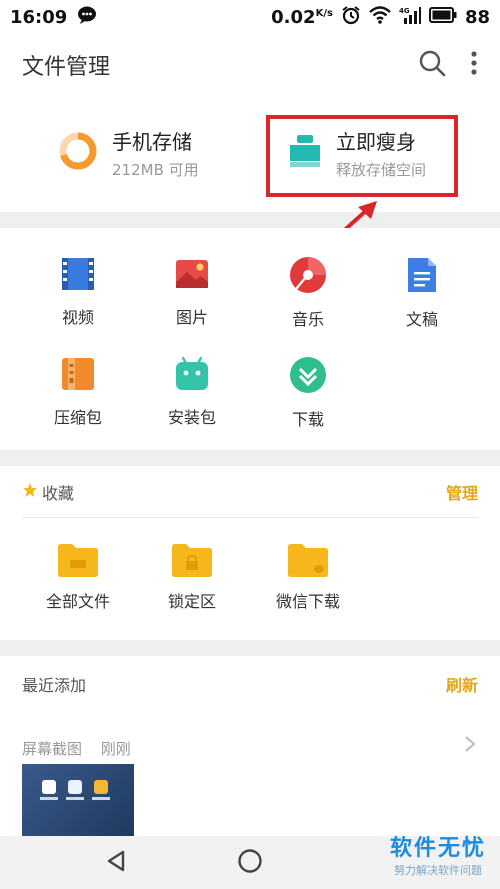 The width and height of the screenshot is (500, 889). What do you see at coordinates (474, 65) in the screenshot?
I see `more-vertical-icon` at bounding box center [474, 65].